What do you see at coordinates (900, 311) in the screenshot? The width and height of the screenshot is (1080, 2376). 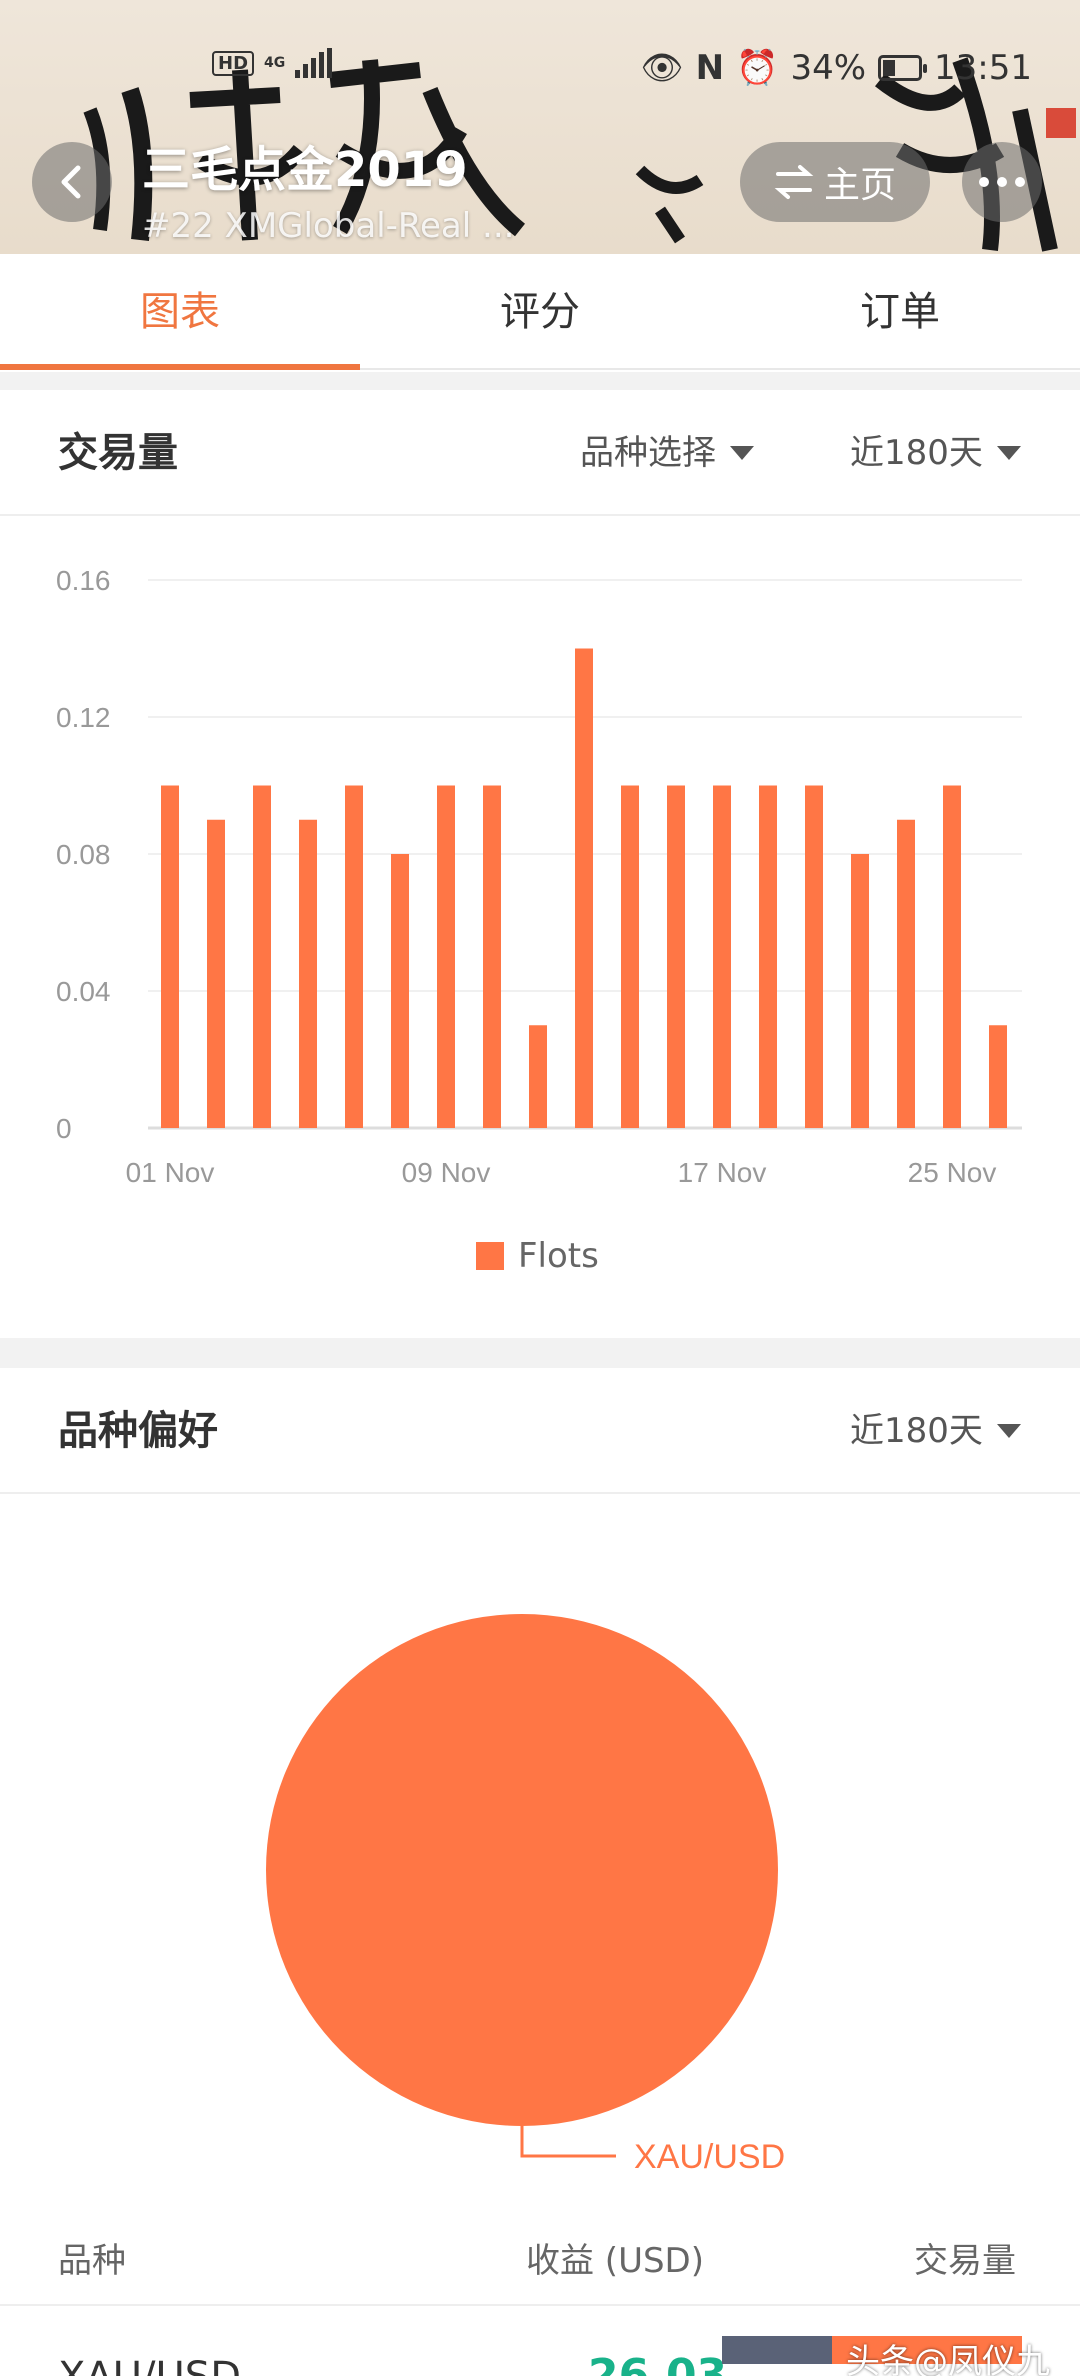 I see `tab-orders: 订单` at bounding box center [900, 311].